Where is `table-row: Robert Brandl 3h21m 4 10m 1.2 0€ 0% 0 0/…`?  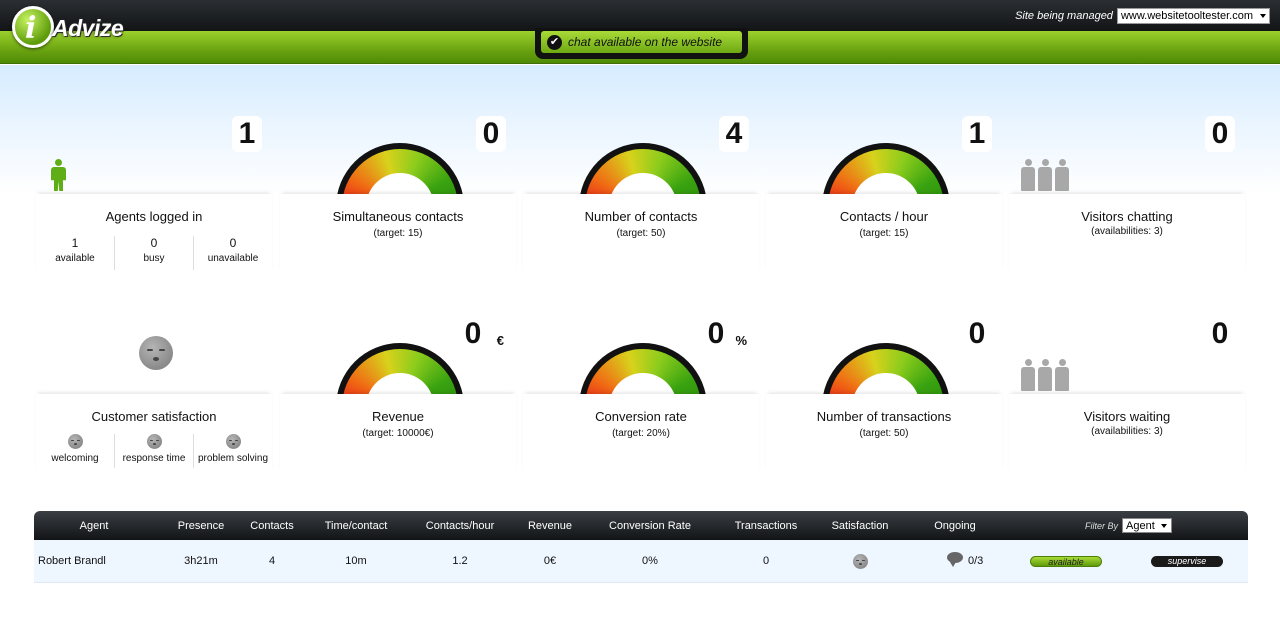
table-row: Robert Brandl 3h21m 4 10m 1.2 0€ 0% 0 0/… is located at coordinates (641, 561).